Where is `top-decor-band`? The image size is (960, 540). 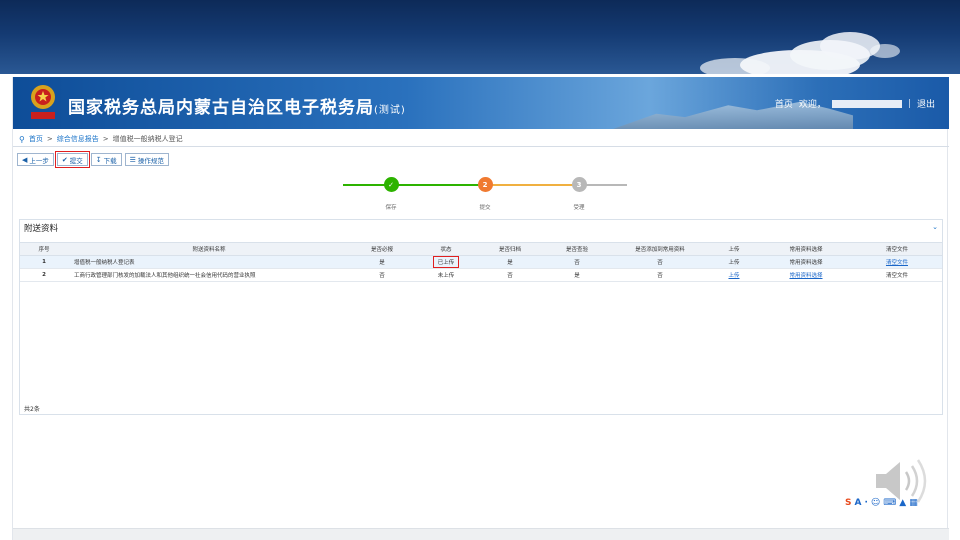 top-decor-band is located at coordinates (480, 37).